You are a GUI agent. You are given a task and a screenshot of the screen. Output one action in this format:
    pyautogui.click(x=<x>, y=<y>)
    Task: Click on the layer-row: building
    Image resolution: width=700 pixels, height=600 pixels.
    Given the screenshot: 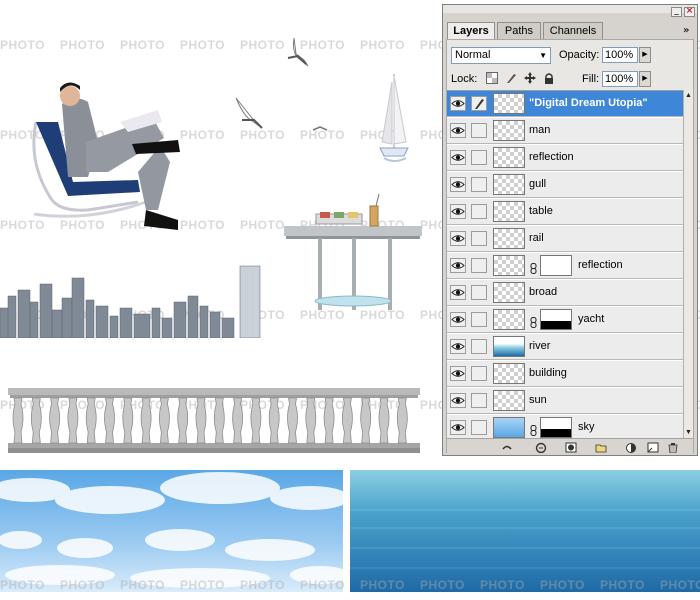 What is the action you would take?
    pyautogui.click(x=565, y=374)
    